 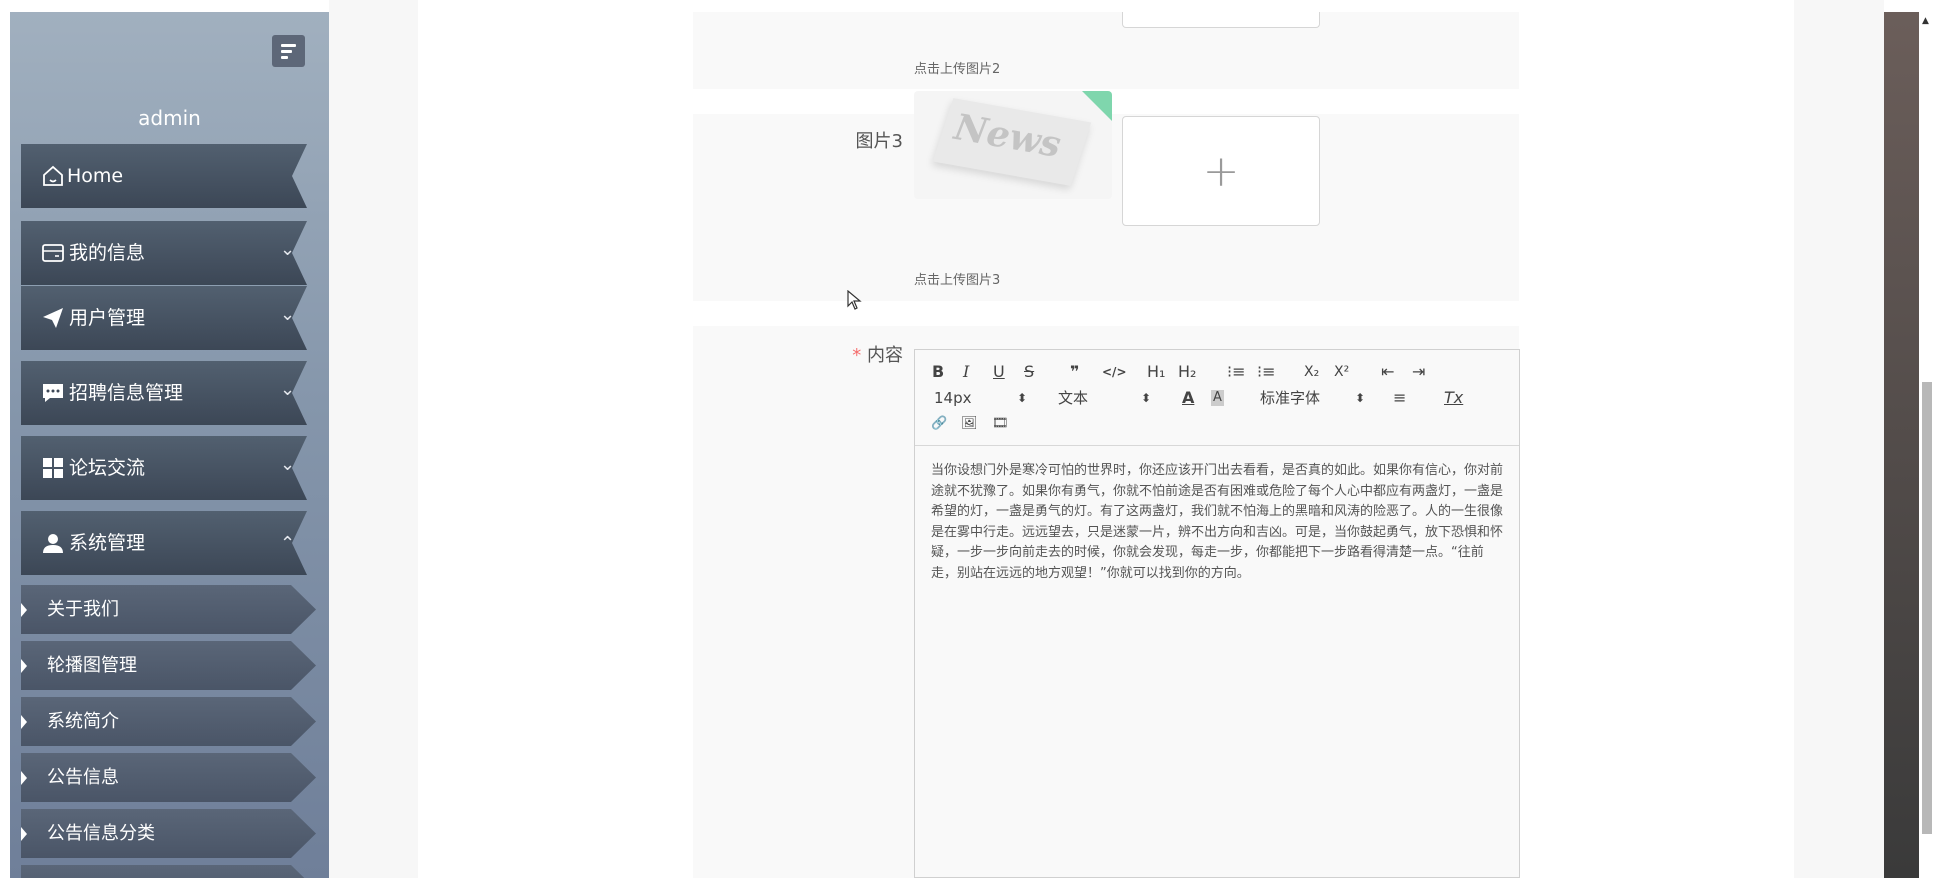 I want to click on scrollbar-thumb, so click(x=1927, y=608).